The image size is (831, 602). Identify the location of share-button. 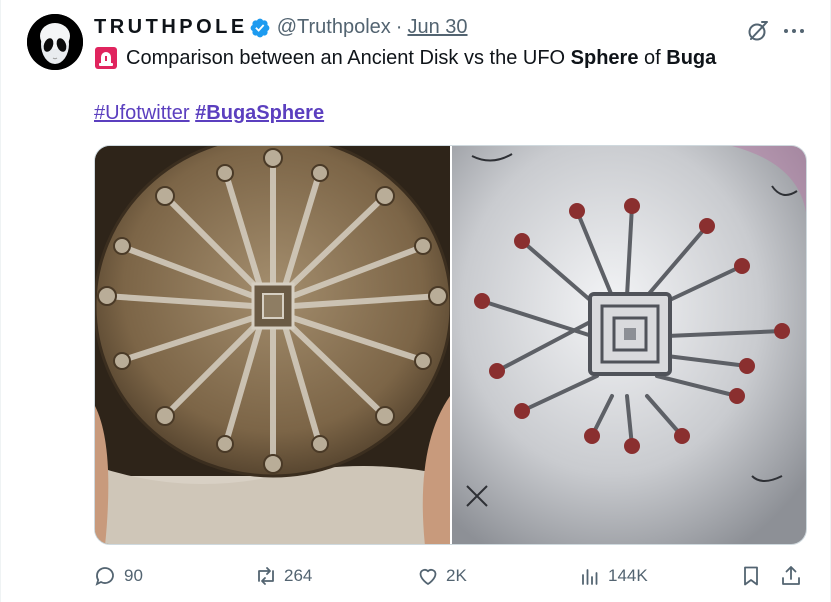
(791, 576).